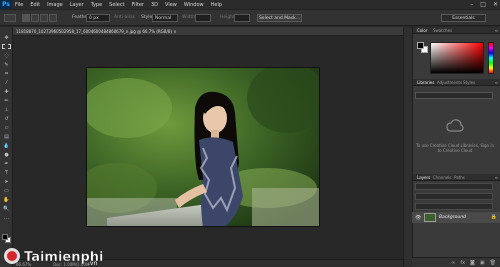  Describe the element at coordinates (469, 82) in the screenshot. I see `tab-styles: Styles` at that location.